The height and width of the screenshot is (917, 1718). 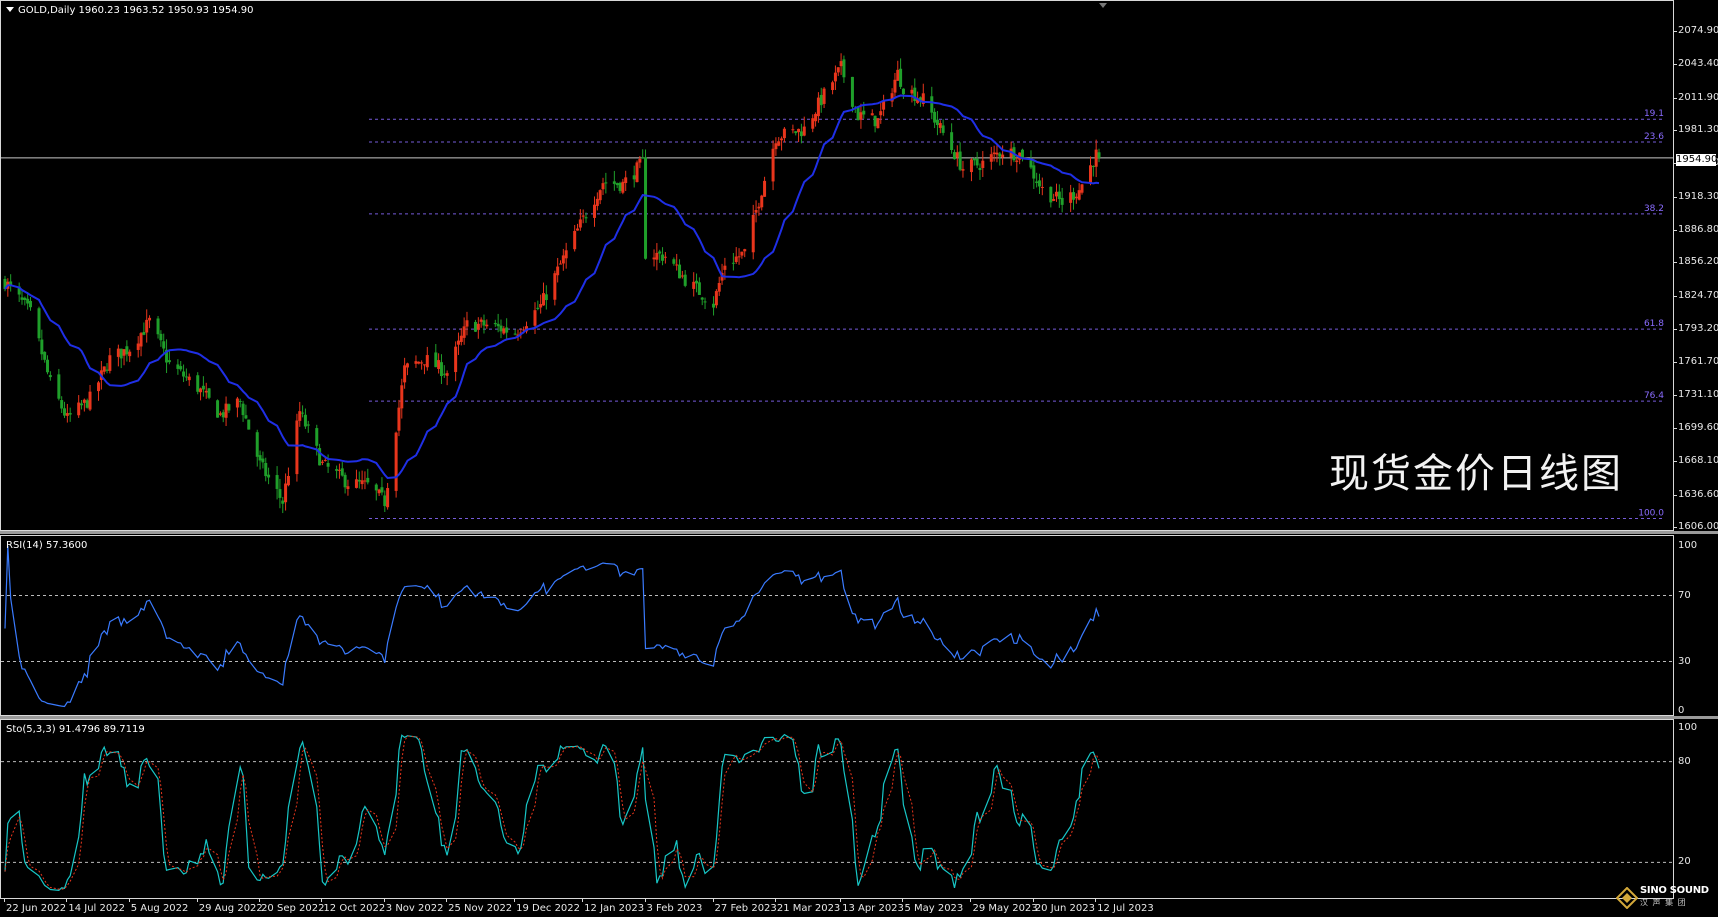 I want to click on fib-level-label: 19.1, so click(x=1654, y=114).